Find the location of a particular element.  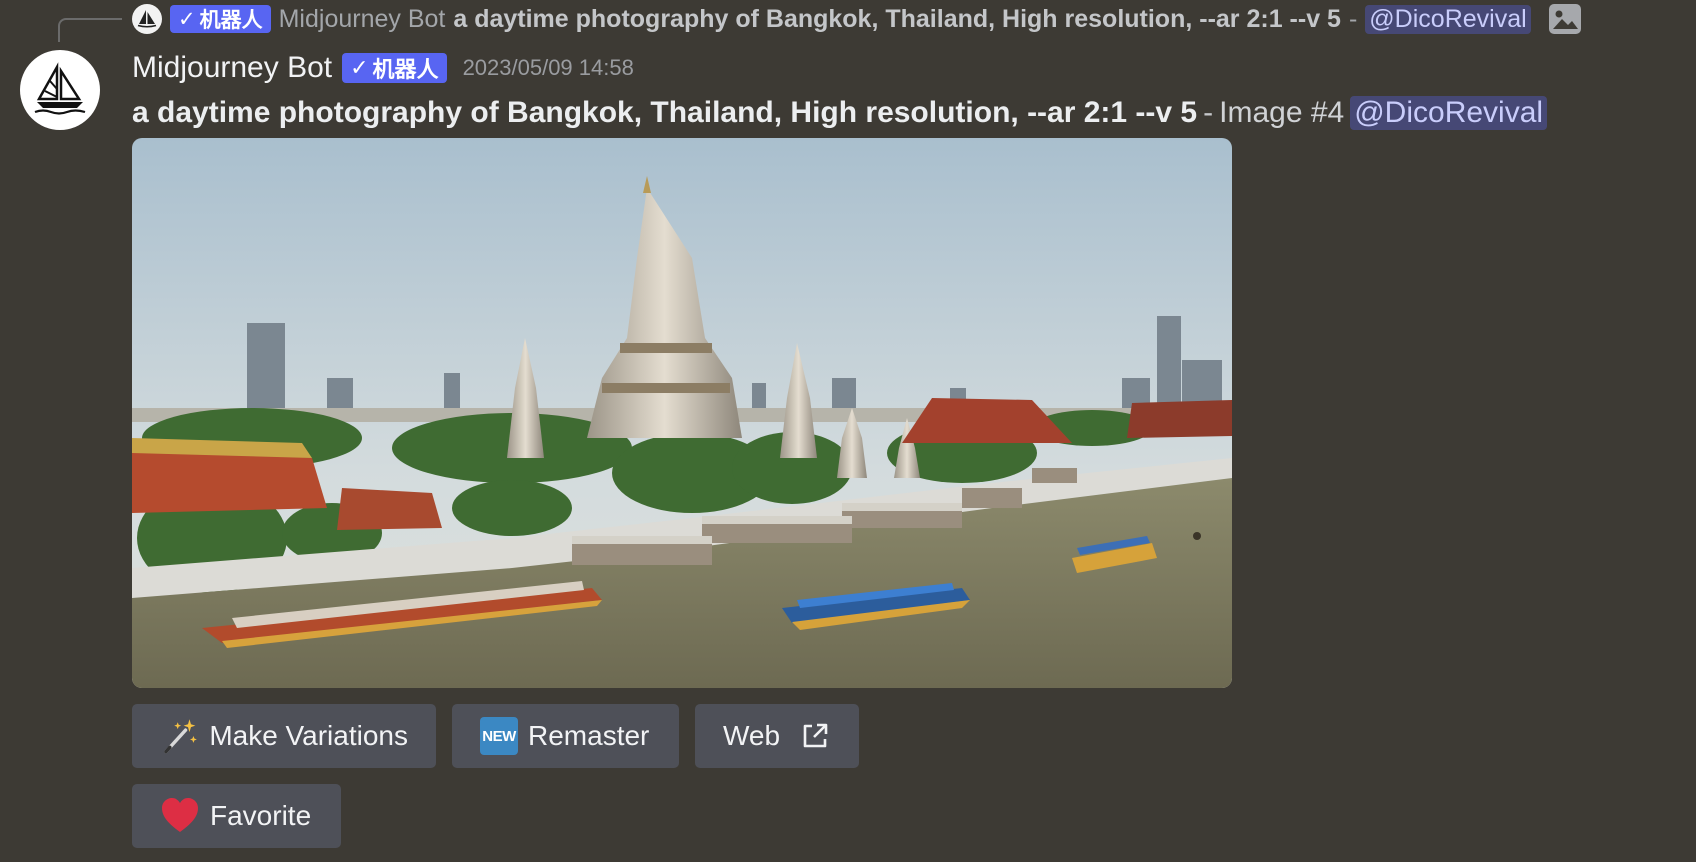

make-variations-label: Make Variations is located at coordinates (308, 735).